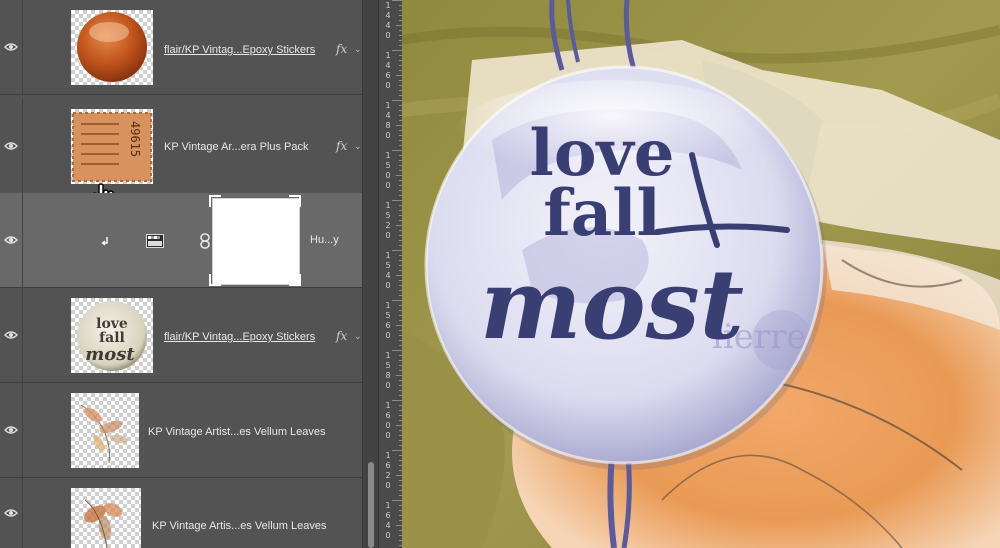  Describe the element at coordinates (104, 241) in the screenshot. I see `clipping-arrow-icon` at that location.